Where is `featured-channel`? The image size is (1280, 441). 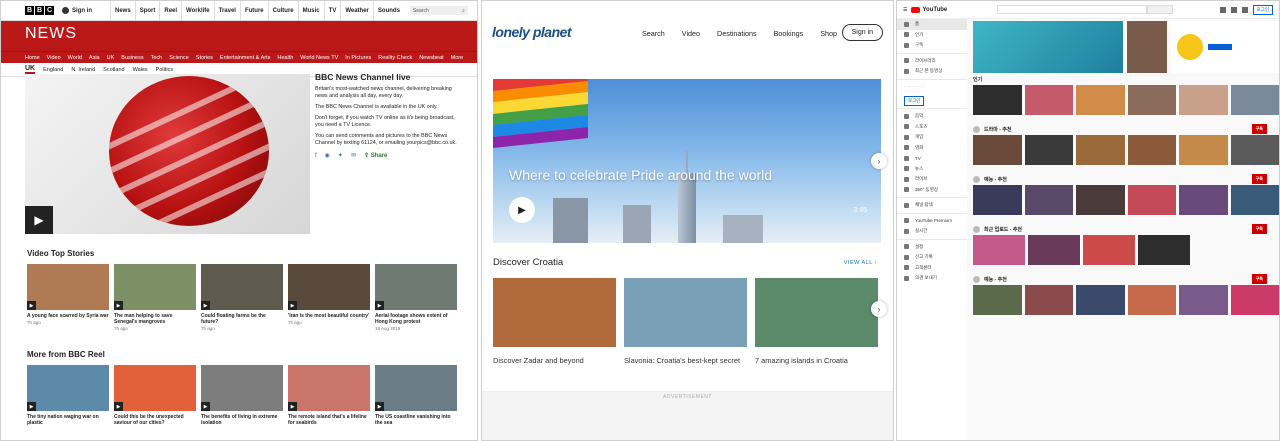
featured-channel is located at coordinates (1225, 47).